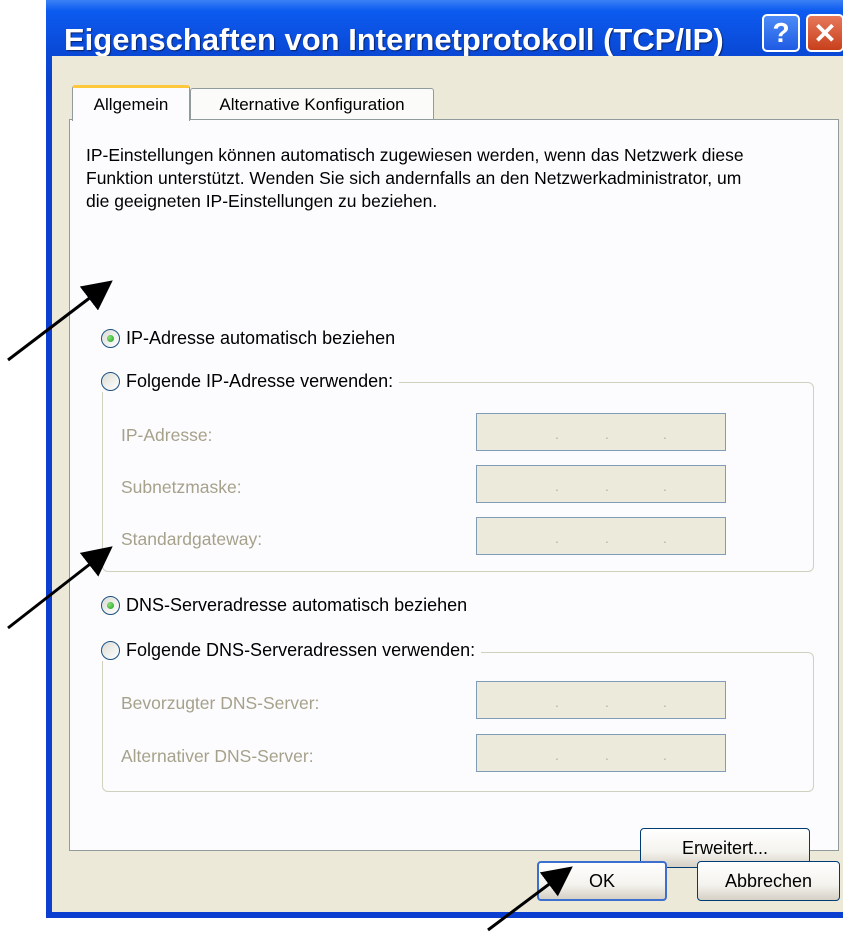 The width and height of the screenshot is (843, 942). I want to click on cancel-button: Abbrechen, so click(768, 881).